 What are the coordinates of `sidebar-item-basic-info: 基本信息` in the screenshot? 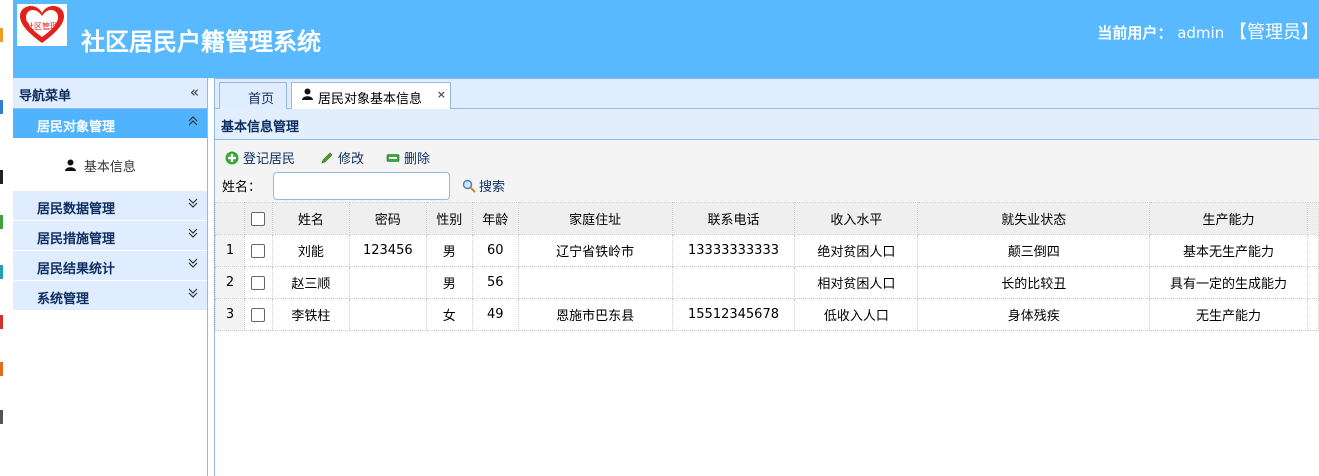 It's located at (100, 165).